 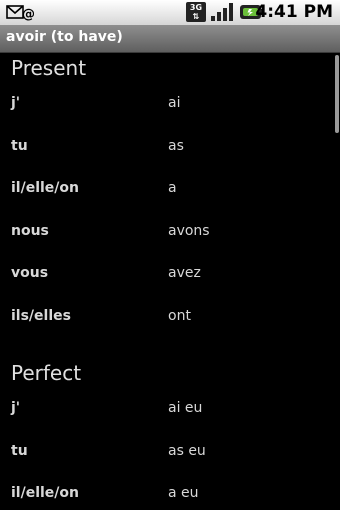 I want to click on verb-form: a eu, so click(x=183, y=493).